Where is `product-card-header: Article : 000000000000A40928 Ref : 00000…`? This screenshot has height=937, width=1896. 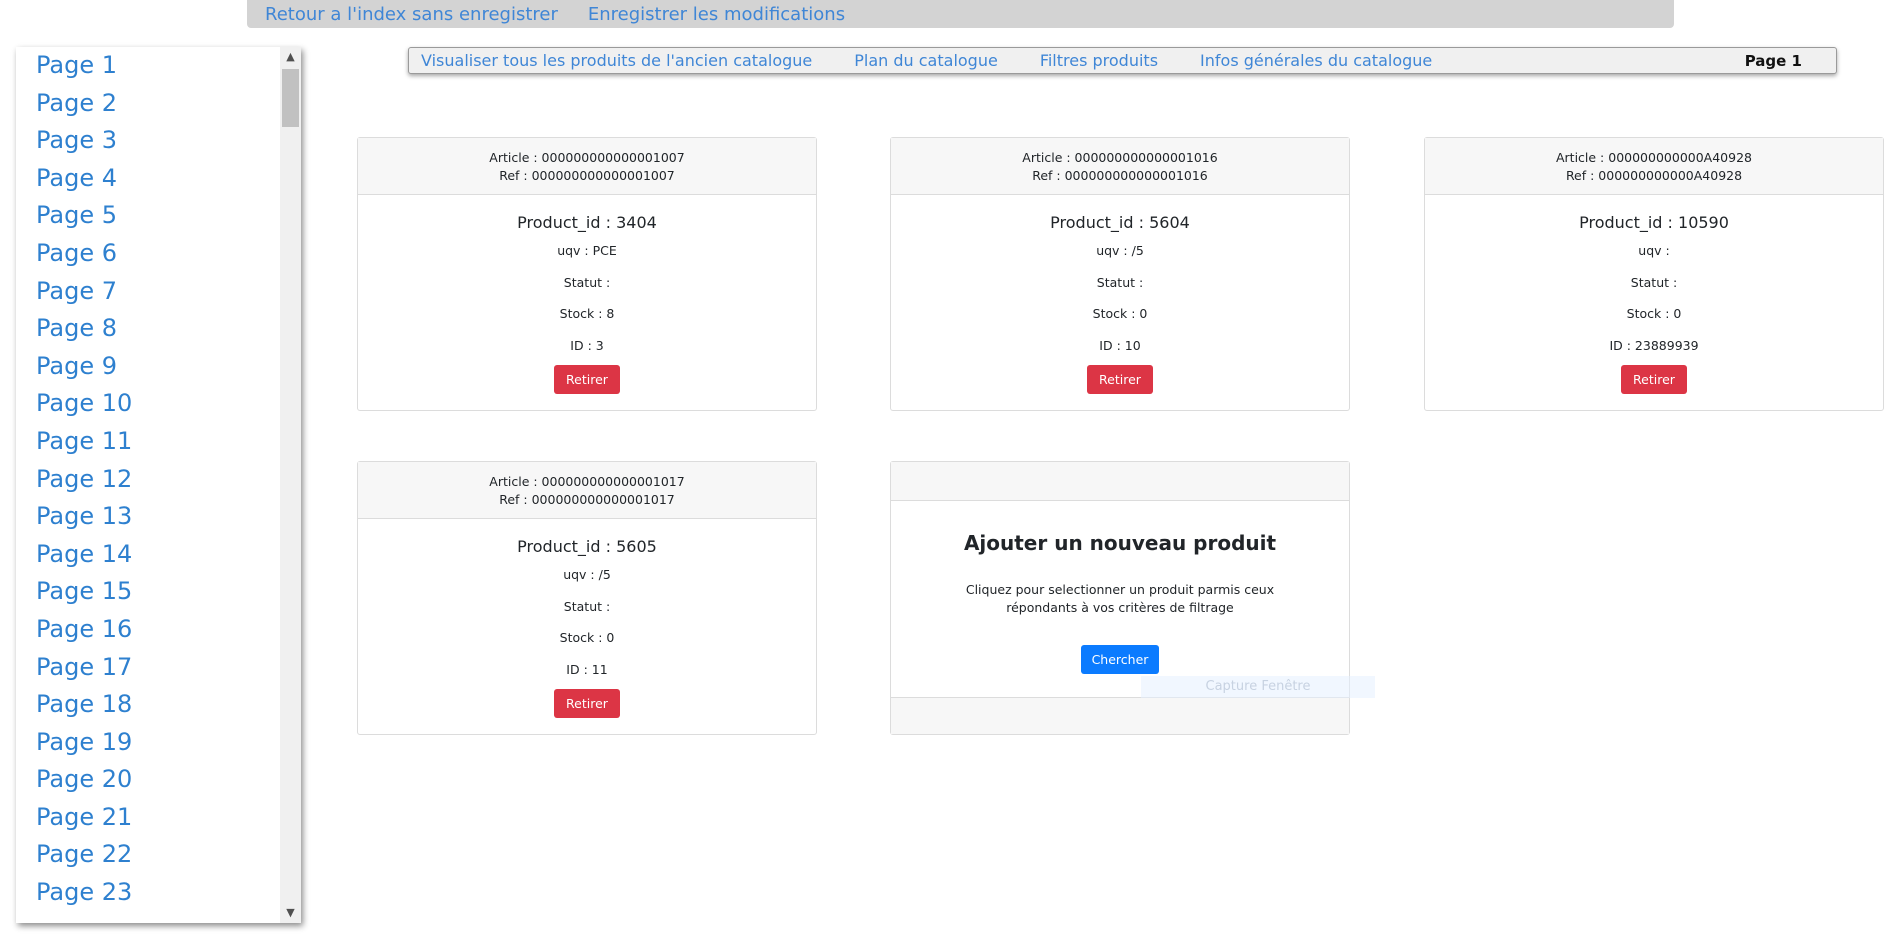 product-card-header: Article : 000000000000A40928 Ref : 00000… is located at coordinates (1654, 166).